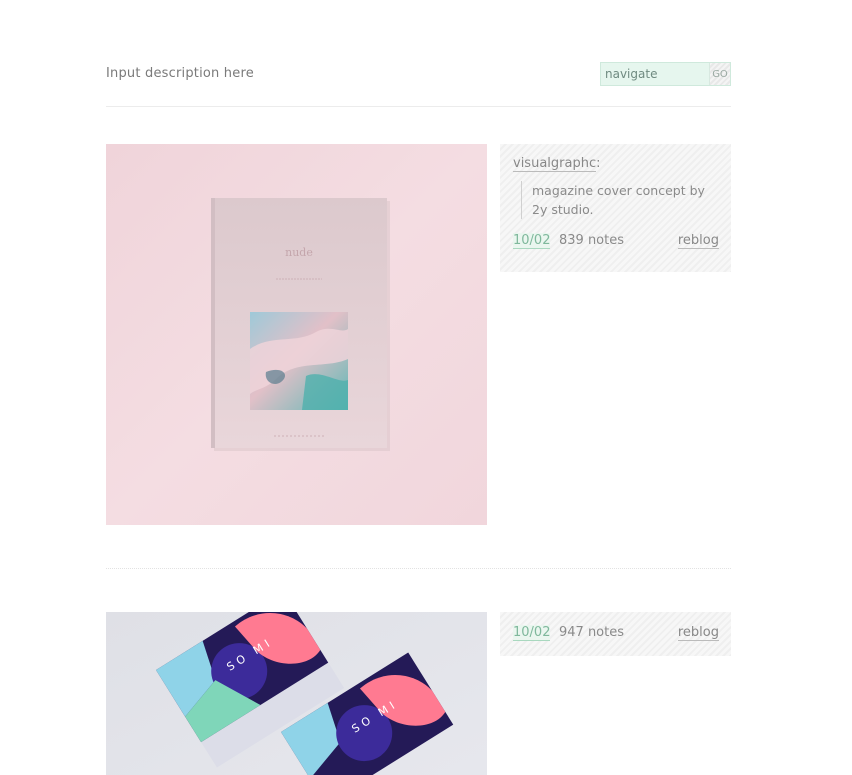  What do you see at coordinates (719, 74) in the screenshot?
I see `search-go-button: GO` at bounding box center [719, 74].